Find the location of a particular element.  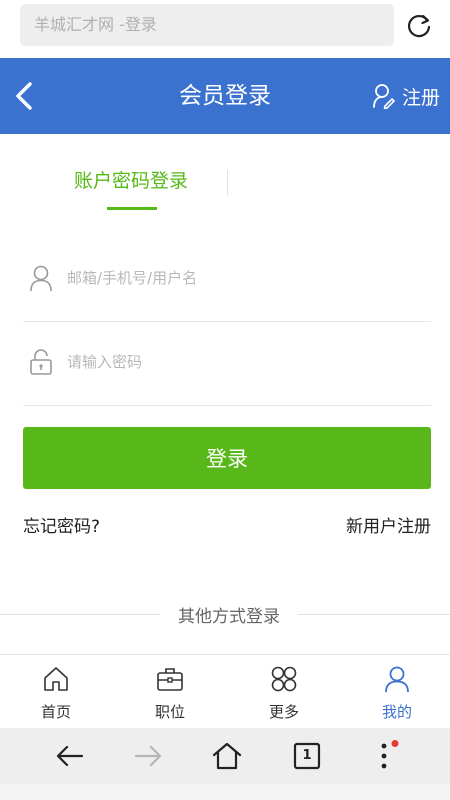

url-field: 羊城汇才网 -登录 is located at coordinates (207, 25).